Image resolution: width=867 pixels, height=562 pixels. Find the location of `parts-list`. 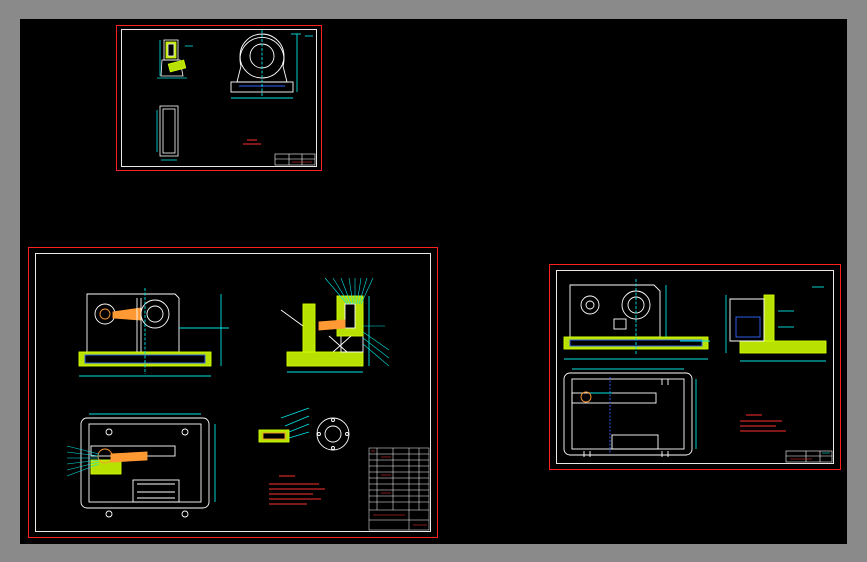

parts-list is located at coordinates (399, 489).